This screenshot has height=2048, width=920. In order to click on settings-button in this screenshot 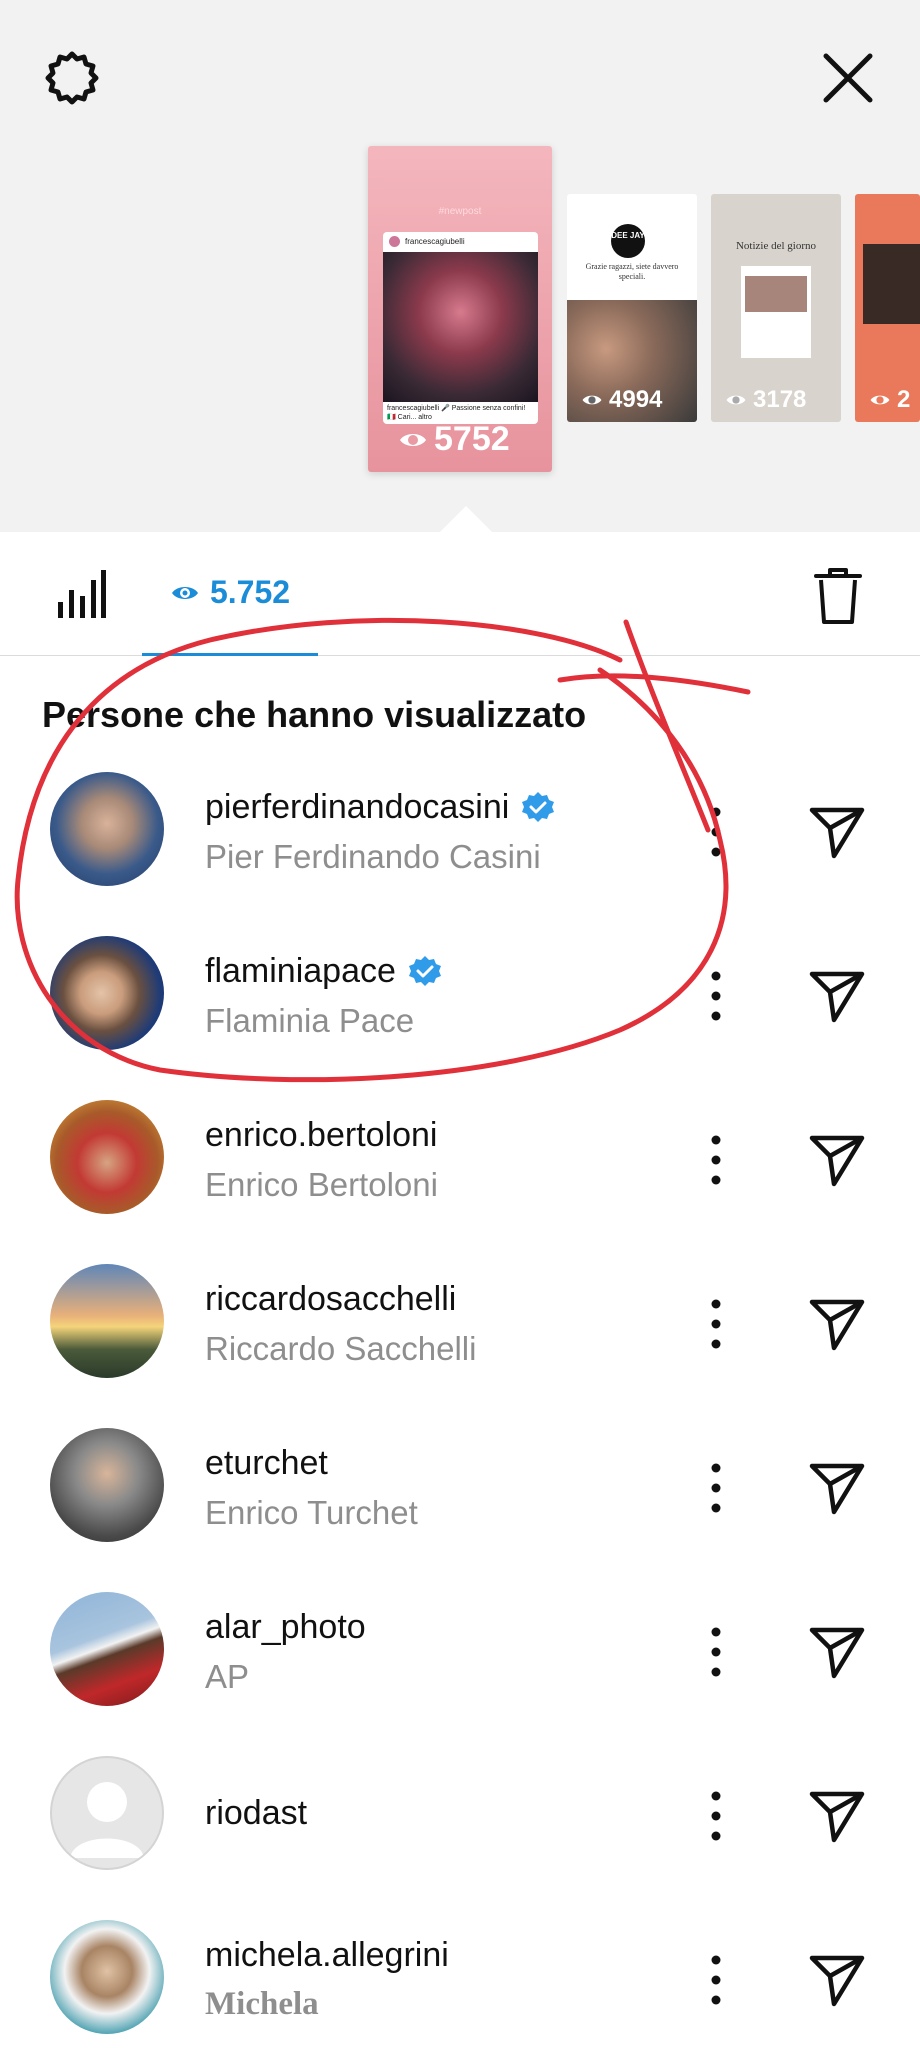, I will do `click(72, 78)`.